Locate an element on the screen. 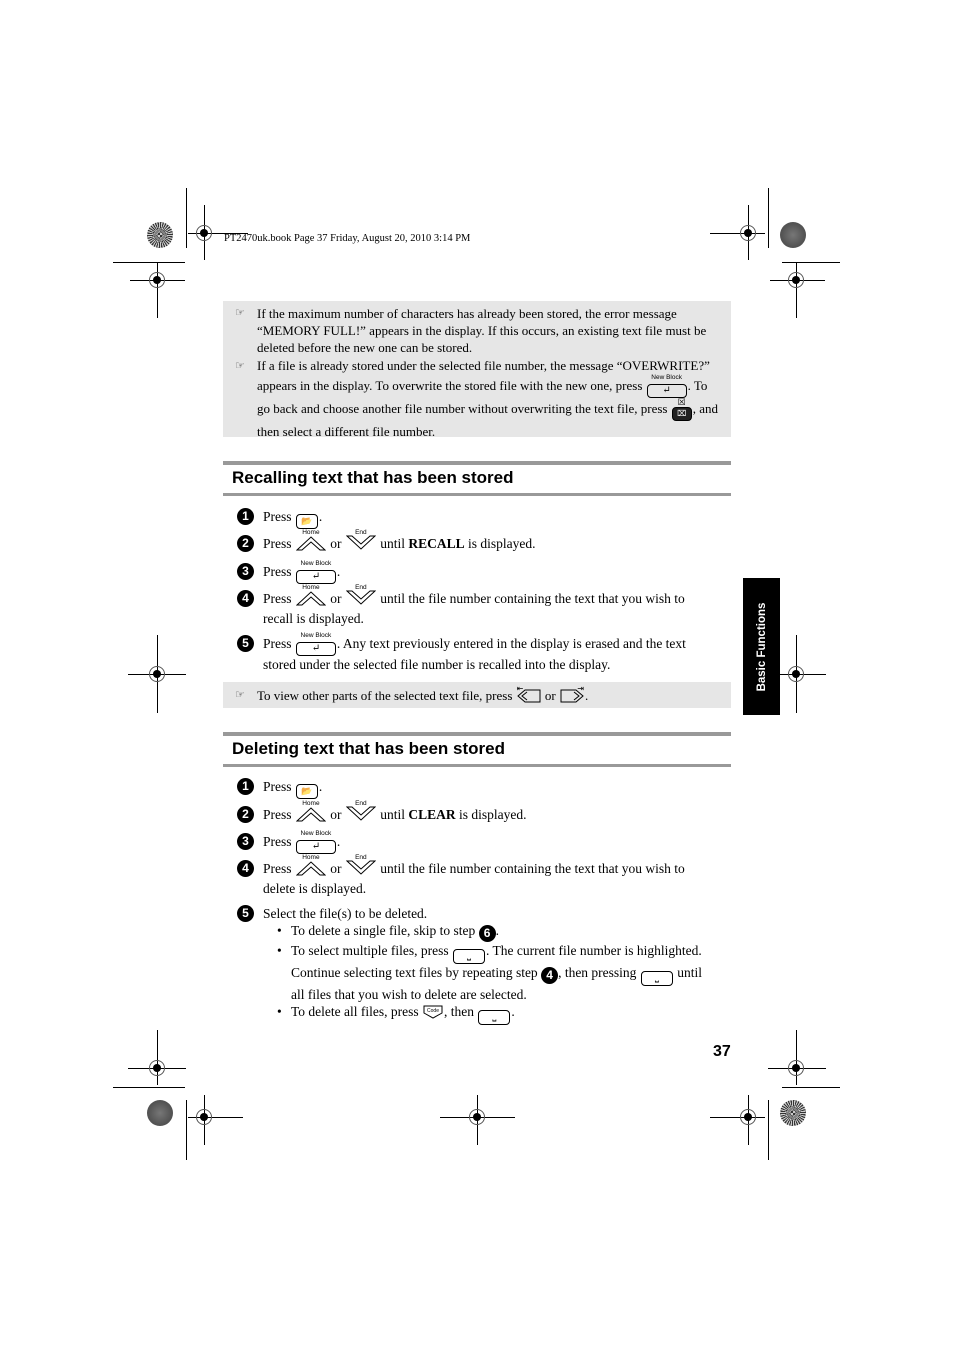  bullet-item: To delete a single file, skip to step 6. is located at coordinates (497, 932).